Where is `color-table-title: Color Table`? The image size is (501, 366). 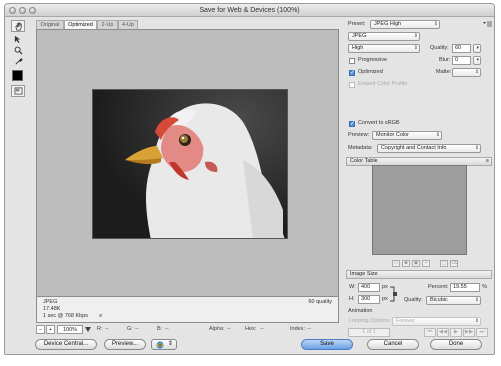
color-table-title: Color Table is located at coordinates (364, 161).